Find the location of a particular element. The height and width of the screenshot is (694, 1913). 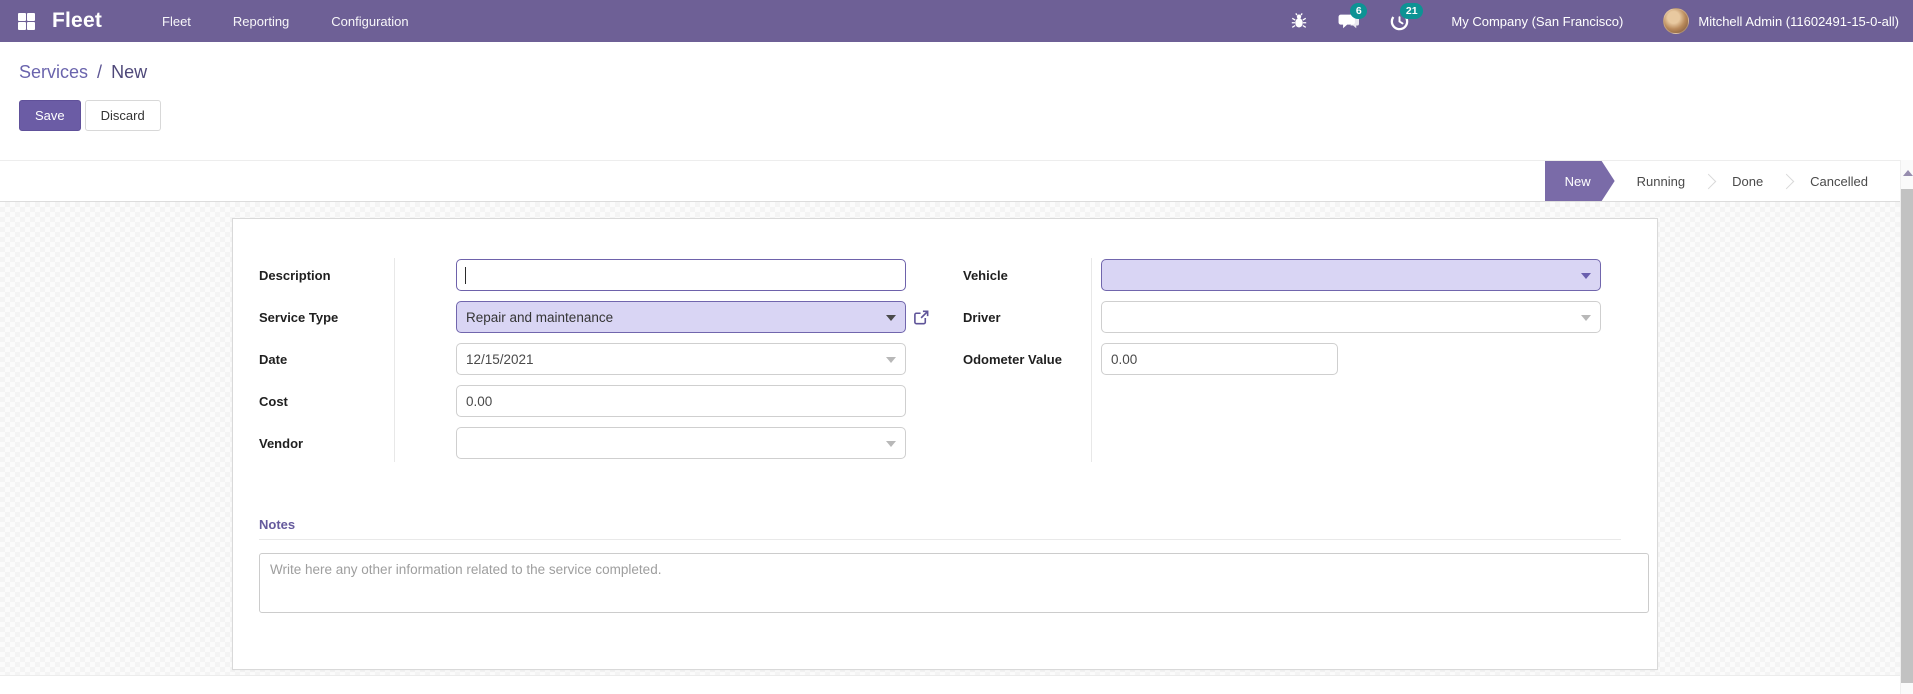

description-label: Description is located at coordinates (295, 275).